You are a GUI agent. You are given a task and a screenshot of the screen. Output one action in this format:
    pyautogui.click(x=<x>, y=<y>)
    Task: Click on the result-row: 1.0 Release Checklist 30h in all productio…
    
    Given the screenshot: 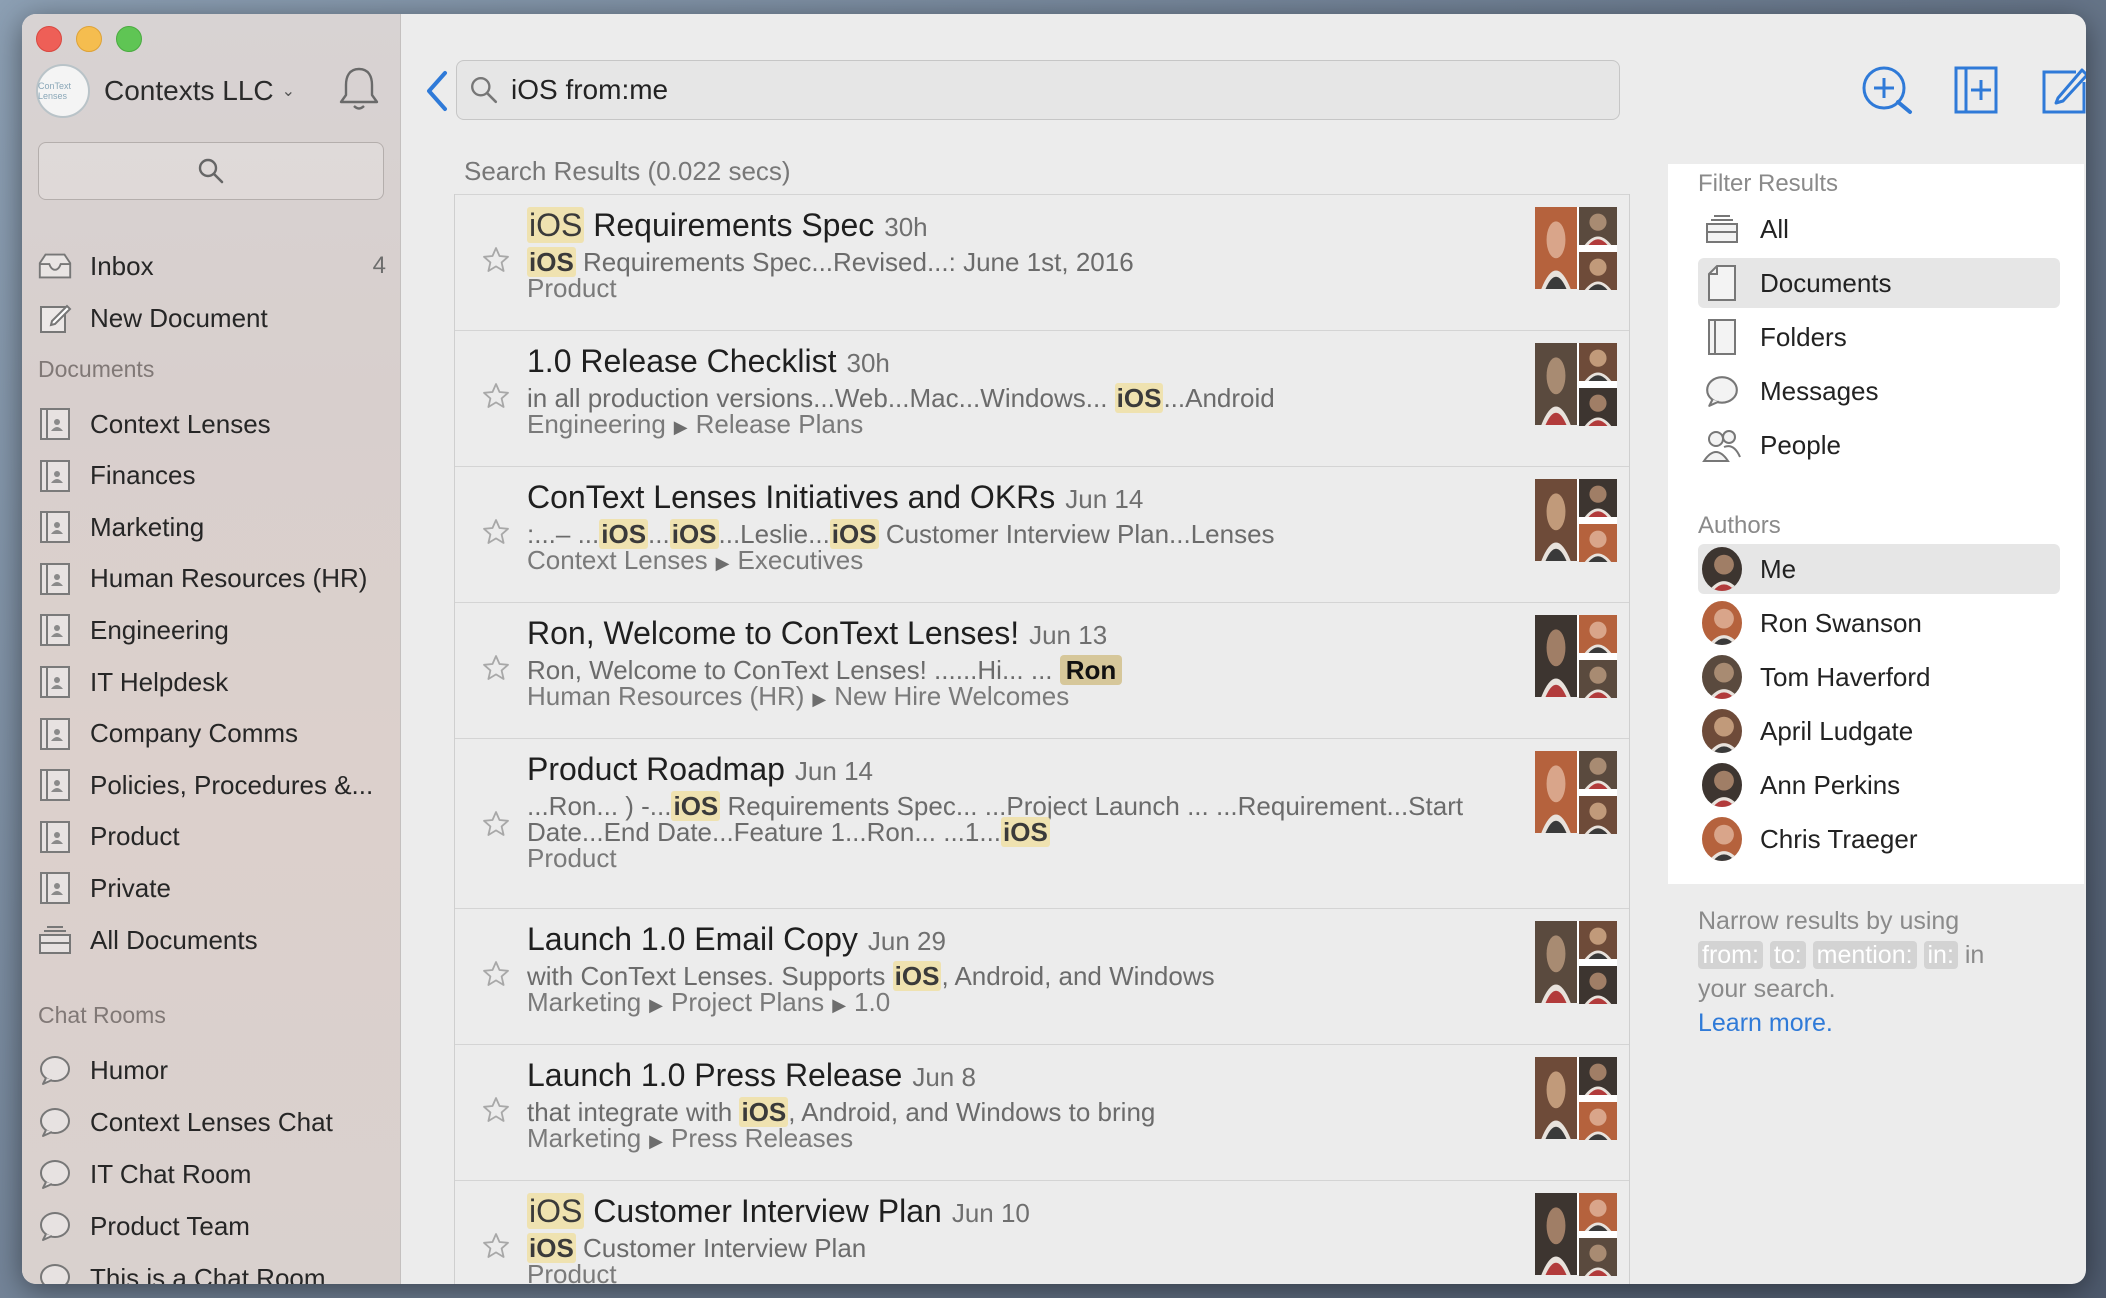 What is the action you would take?
    pyautogui.click(x=1042, y=398)
    